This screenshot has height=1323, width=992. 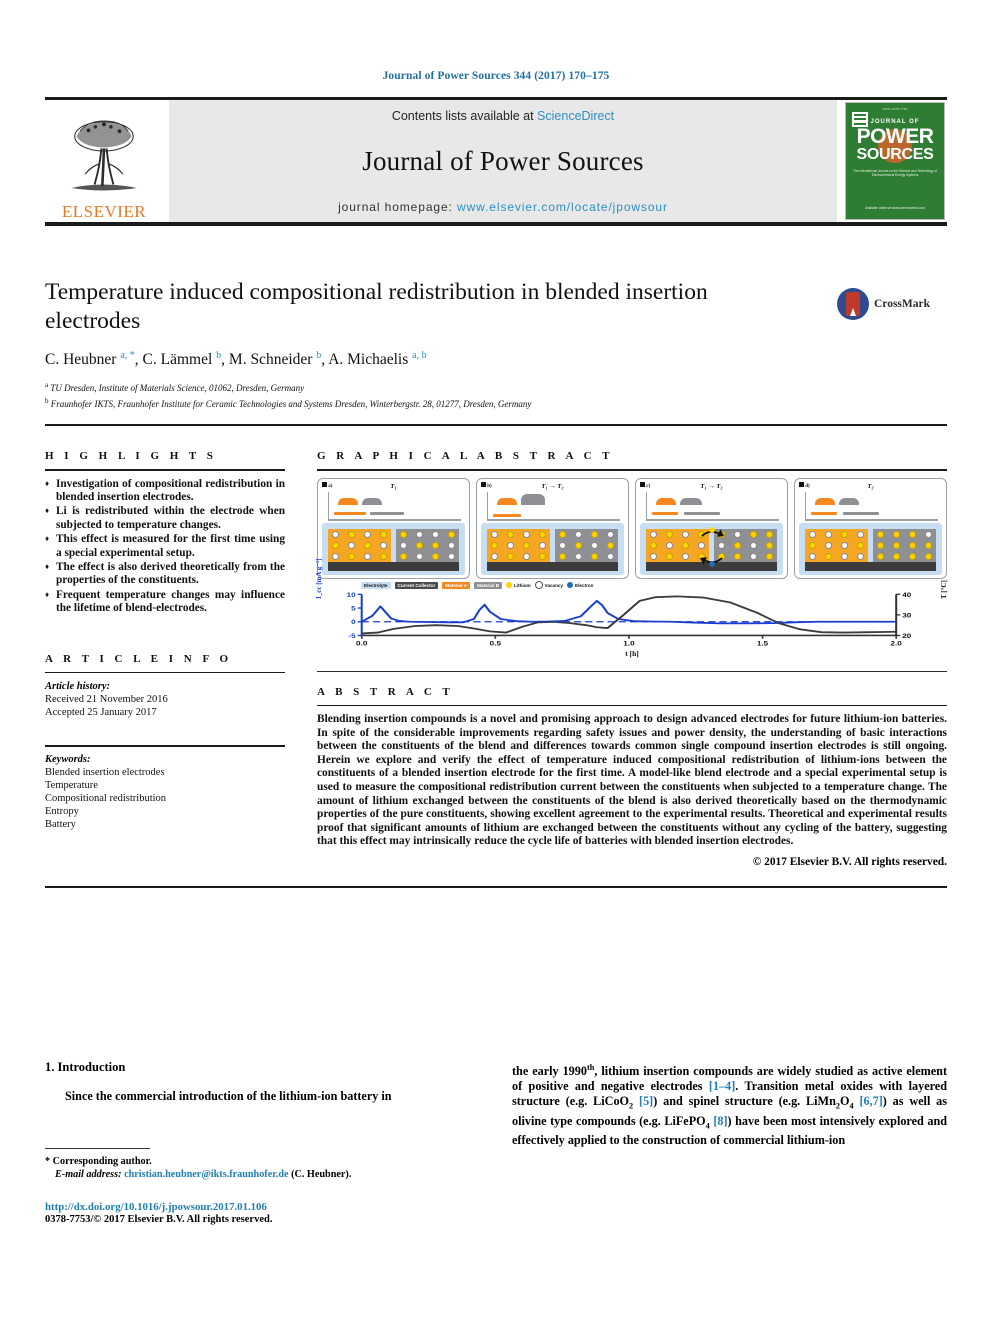 I want to click on chart-plot-area: 0.0 0.5 1.0 1.5 2.0 -5 0 5 10 20 30 40, so click(x=629, y=619).